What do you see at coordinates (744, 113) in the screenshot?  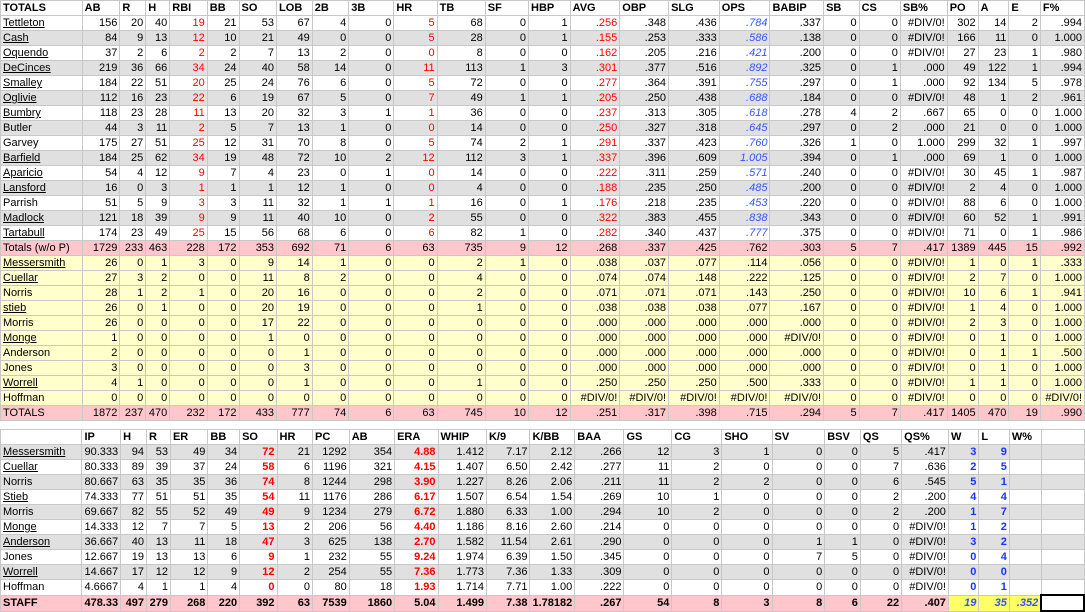 I see `stat-cell: .618` at bounding box center [744, 113].